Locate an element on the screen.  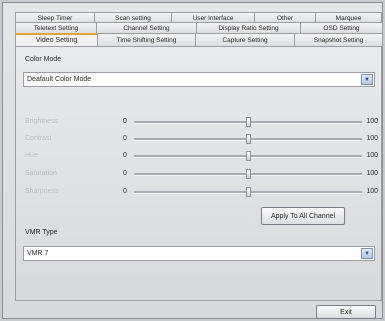
tab-snapshot-setting: Snapshot Setting is located at coordinates (338, 39).